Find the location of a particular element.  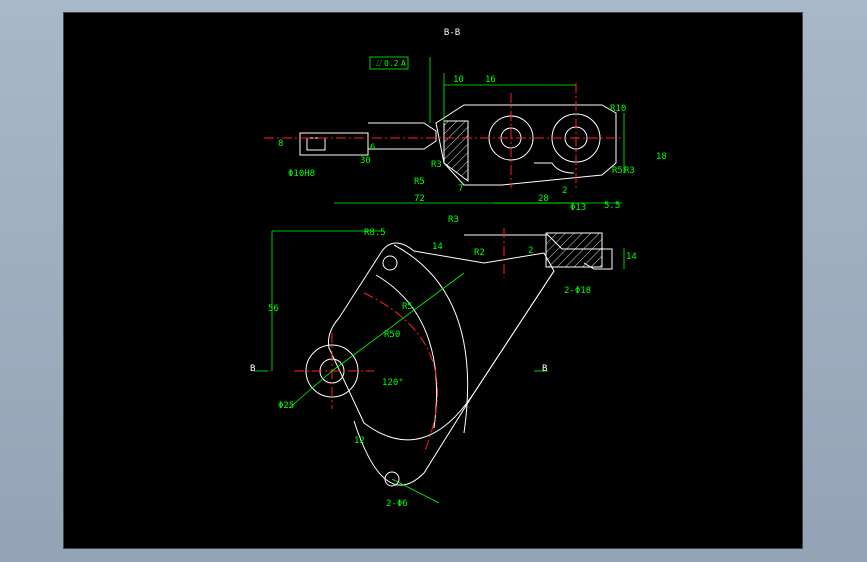

dim-phi13: Φ13 is located at coordinates (578, 208).